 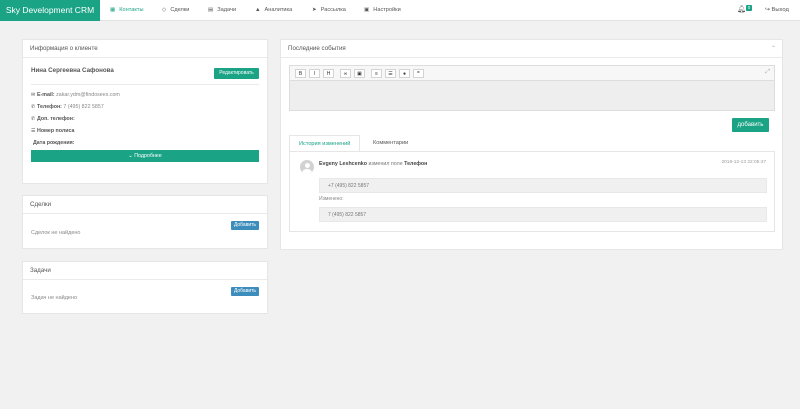 I want to click on nav-label: Аналитика, so click(x=278, y=10).